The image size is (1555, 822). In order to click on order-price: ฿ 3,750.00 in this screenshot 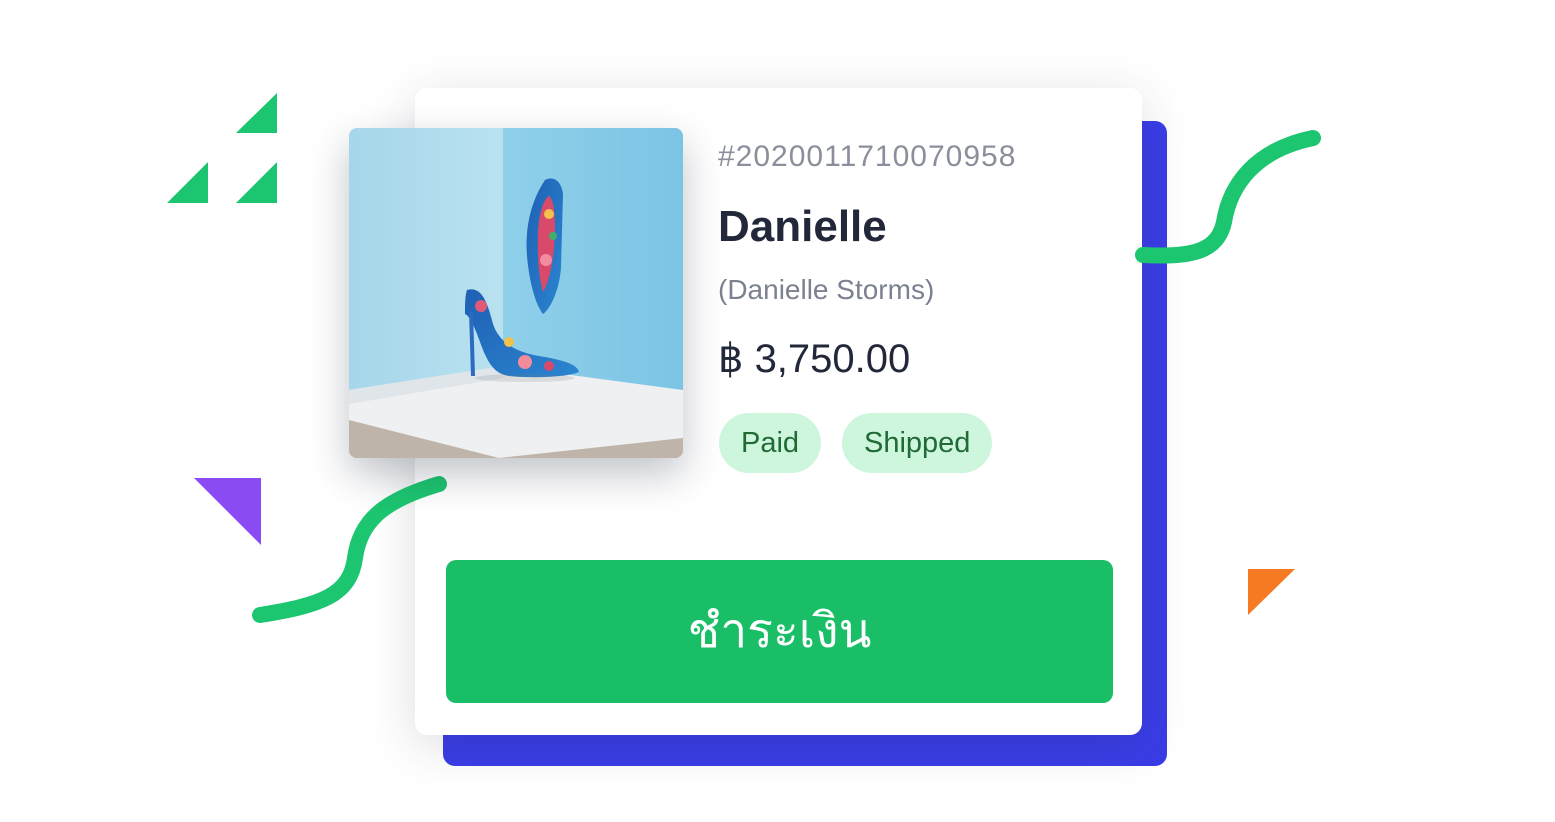, I will do `click(814, 359)`.